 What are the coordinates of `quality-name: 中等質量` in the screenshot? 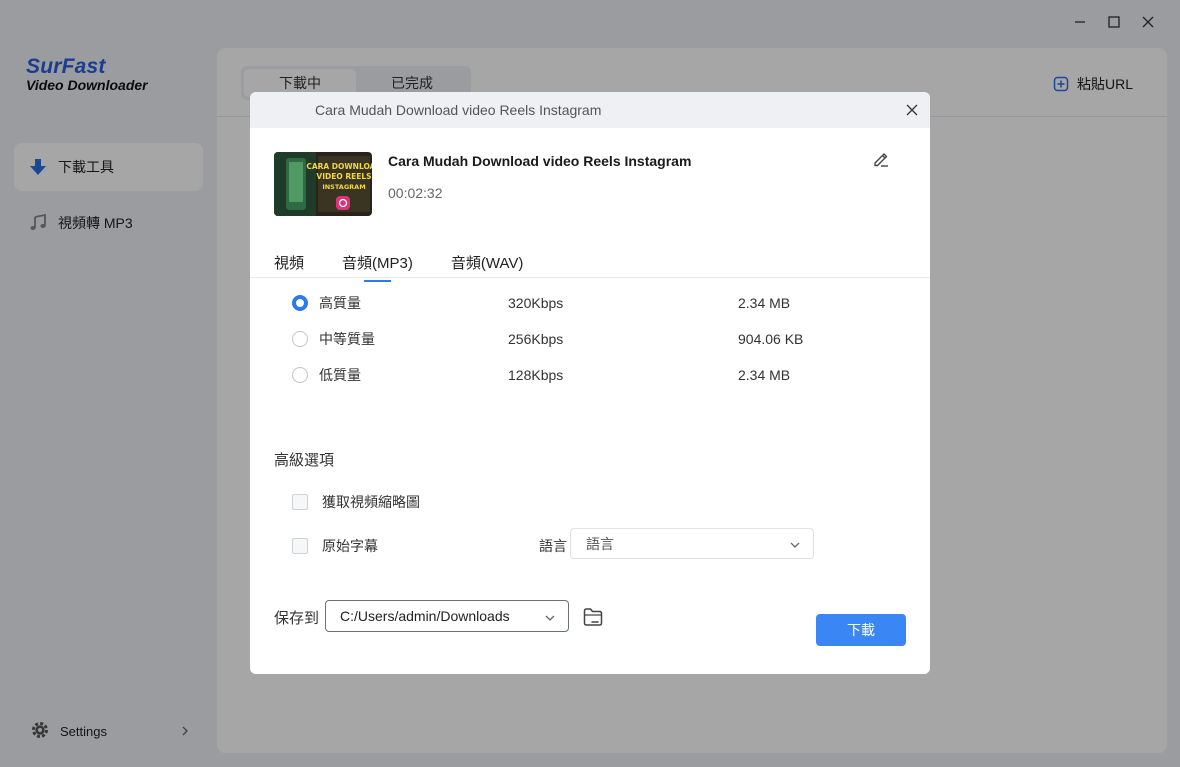 It's located at (347, 339).